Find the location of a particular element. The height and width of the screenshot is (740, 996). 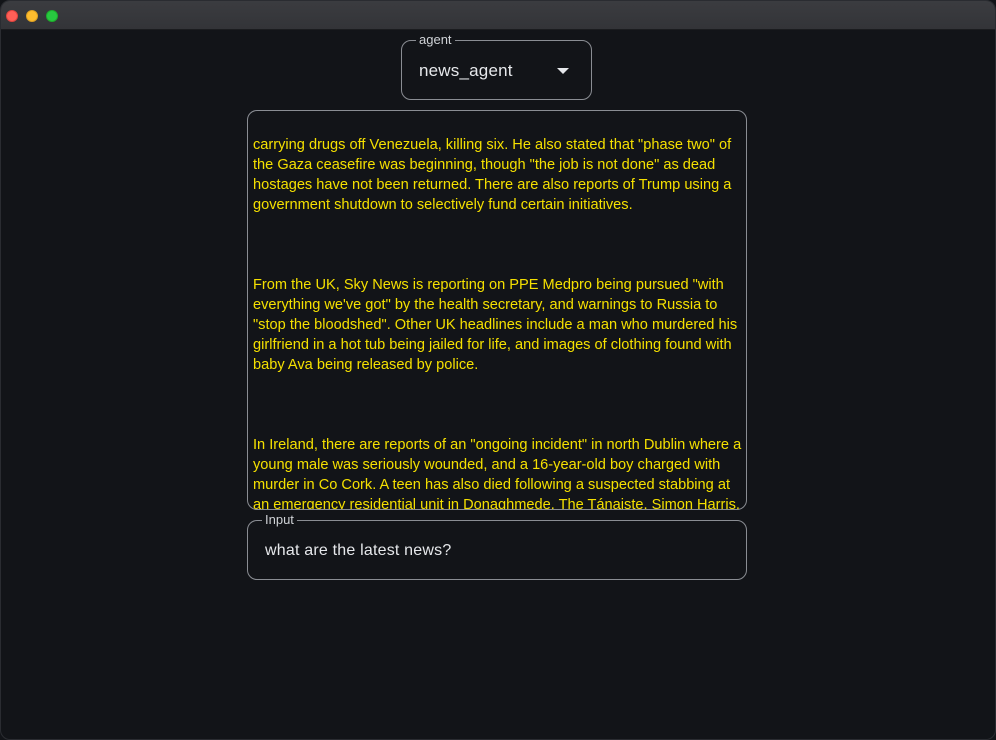

agent-select: agent news_agent is located at coordinates (496, 66).